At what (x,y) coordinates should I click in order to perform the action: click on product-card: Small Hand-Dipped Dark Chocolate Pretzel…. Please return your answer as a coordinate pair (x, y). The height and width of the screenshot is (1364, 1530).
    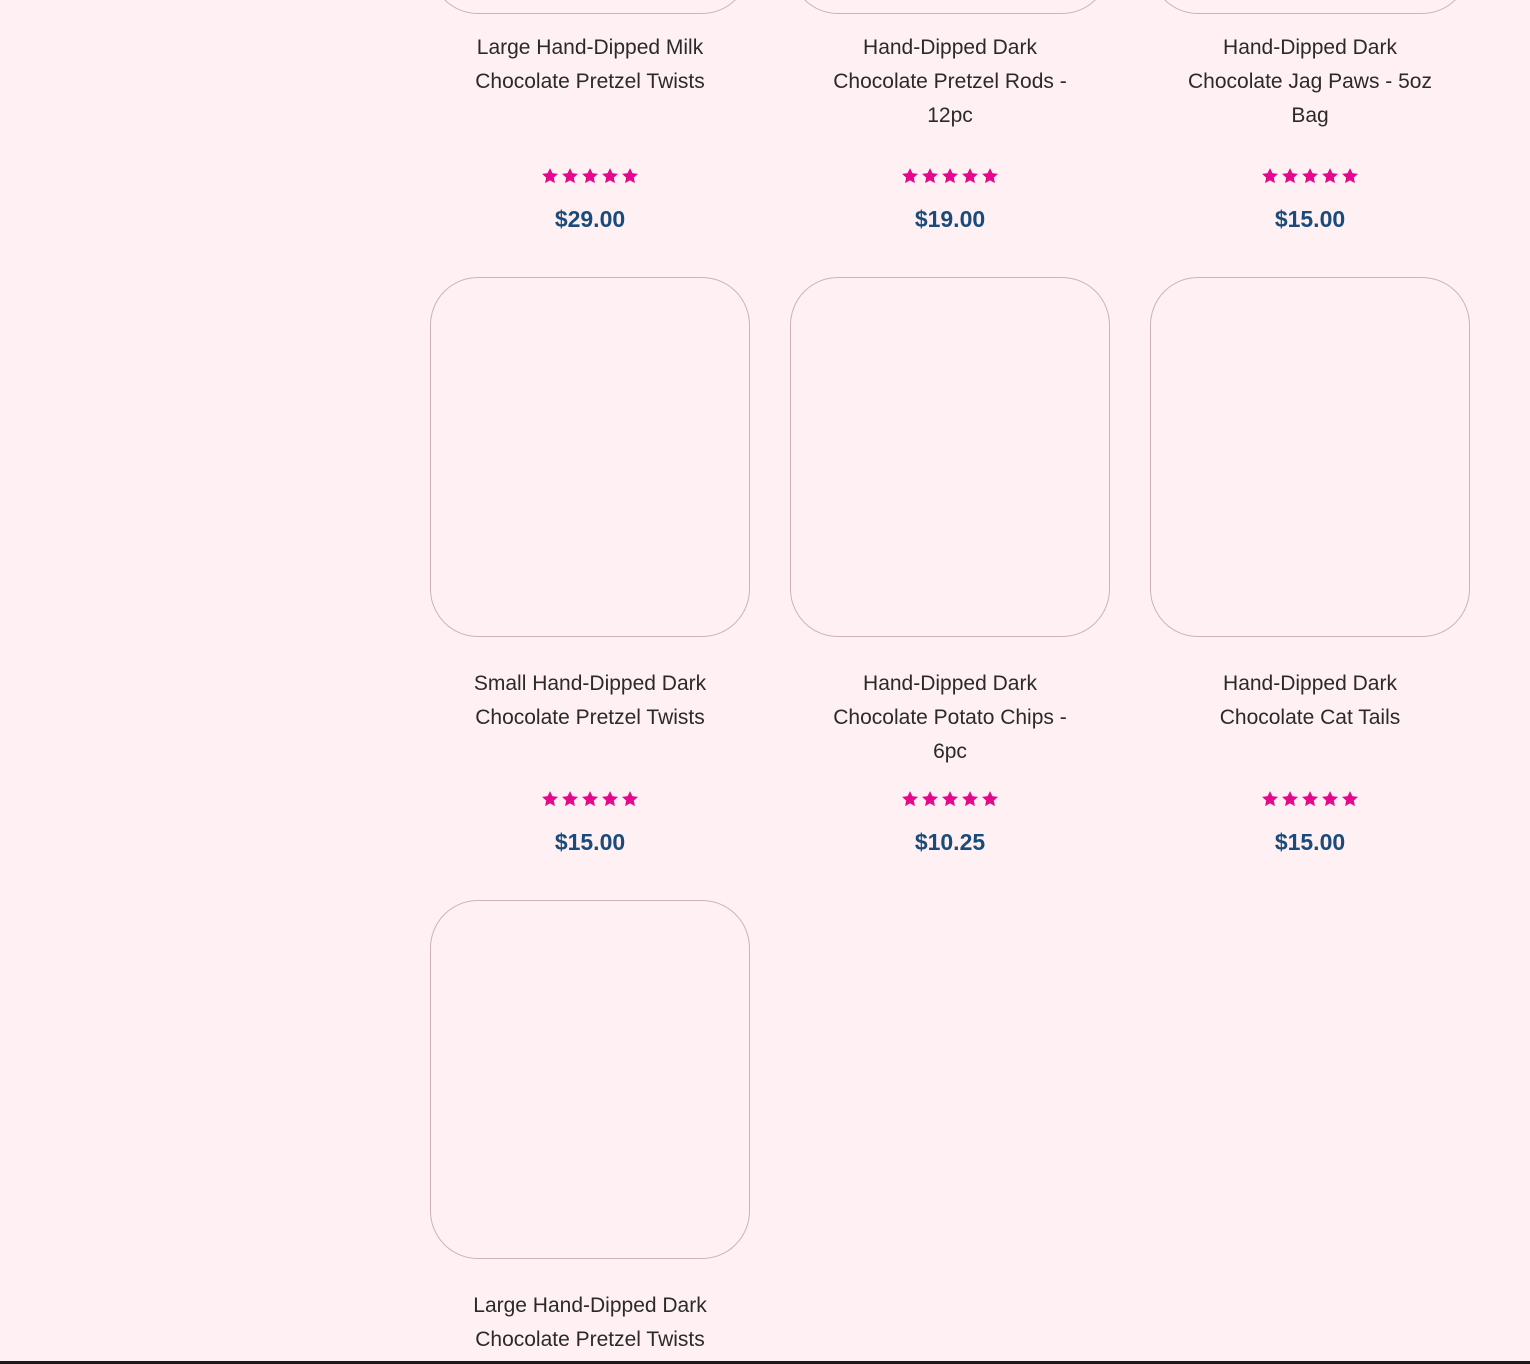
    Looking at the image, I should click on (590, 577).